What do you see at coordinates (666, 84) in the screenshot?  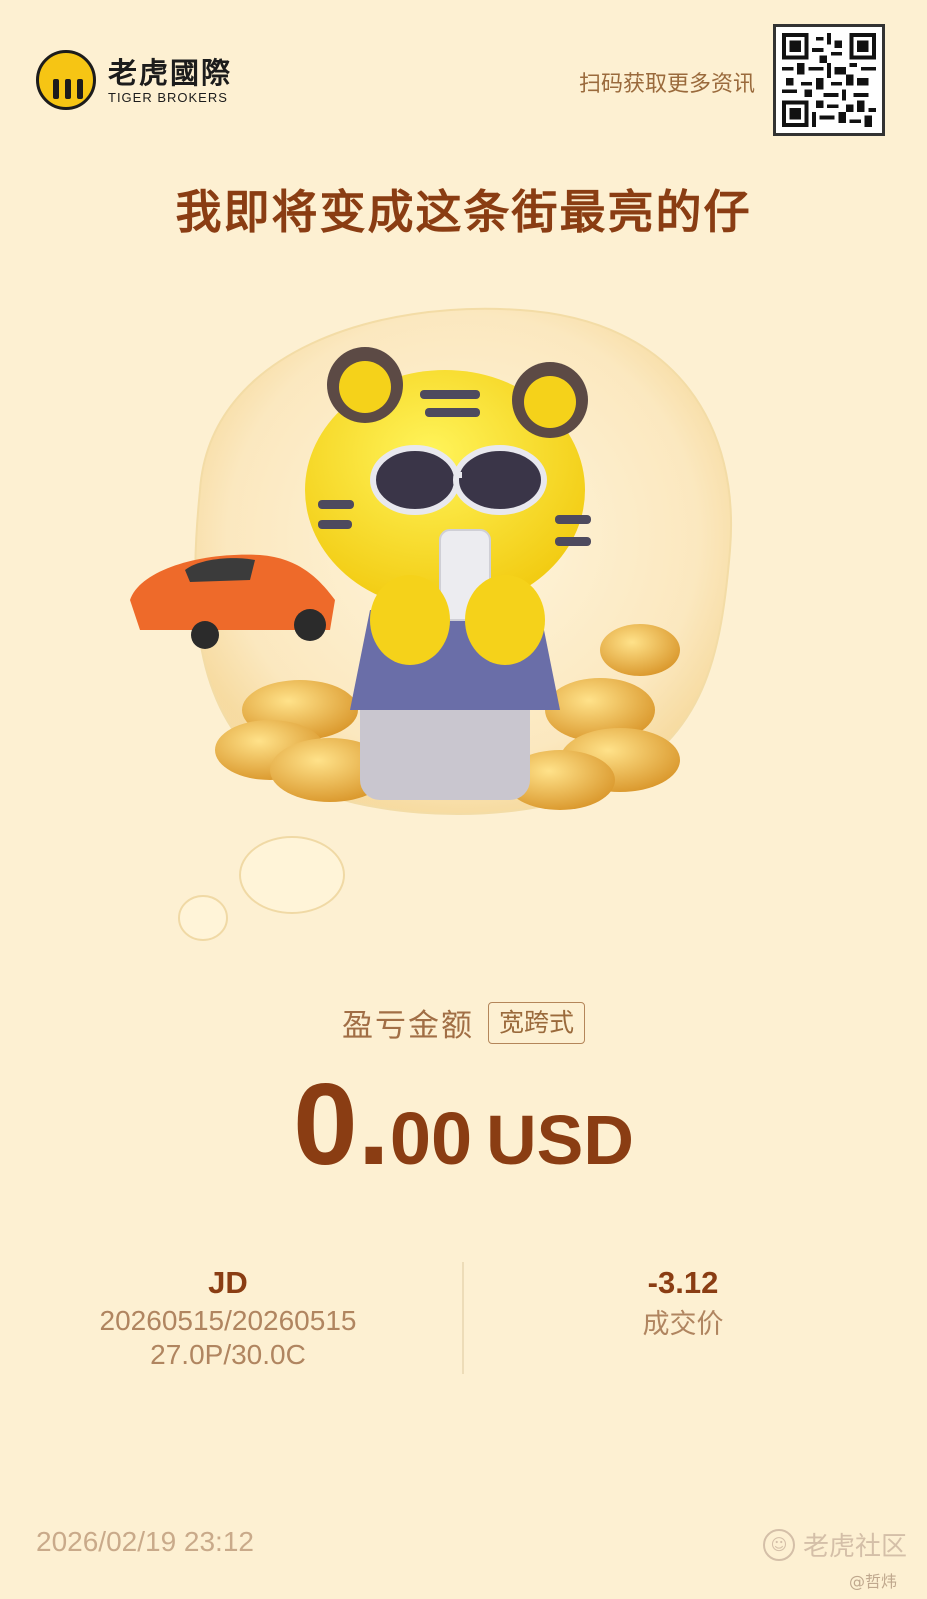 I see `qr-prompt: 扫码获取更多资讯` at bounding box center [666, 84].